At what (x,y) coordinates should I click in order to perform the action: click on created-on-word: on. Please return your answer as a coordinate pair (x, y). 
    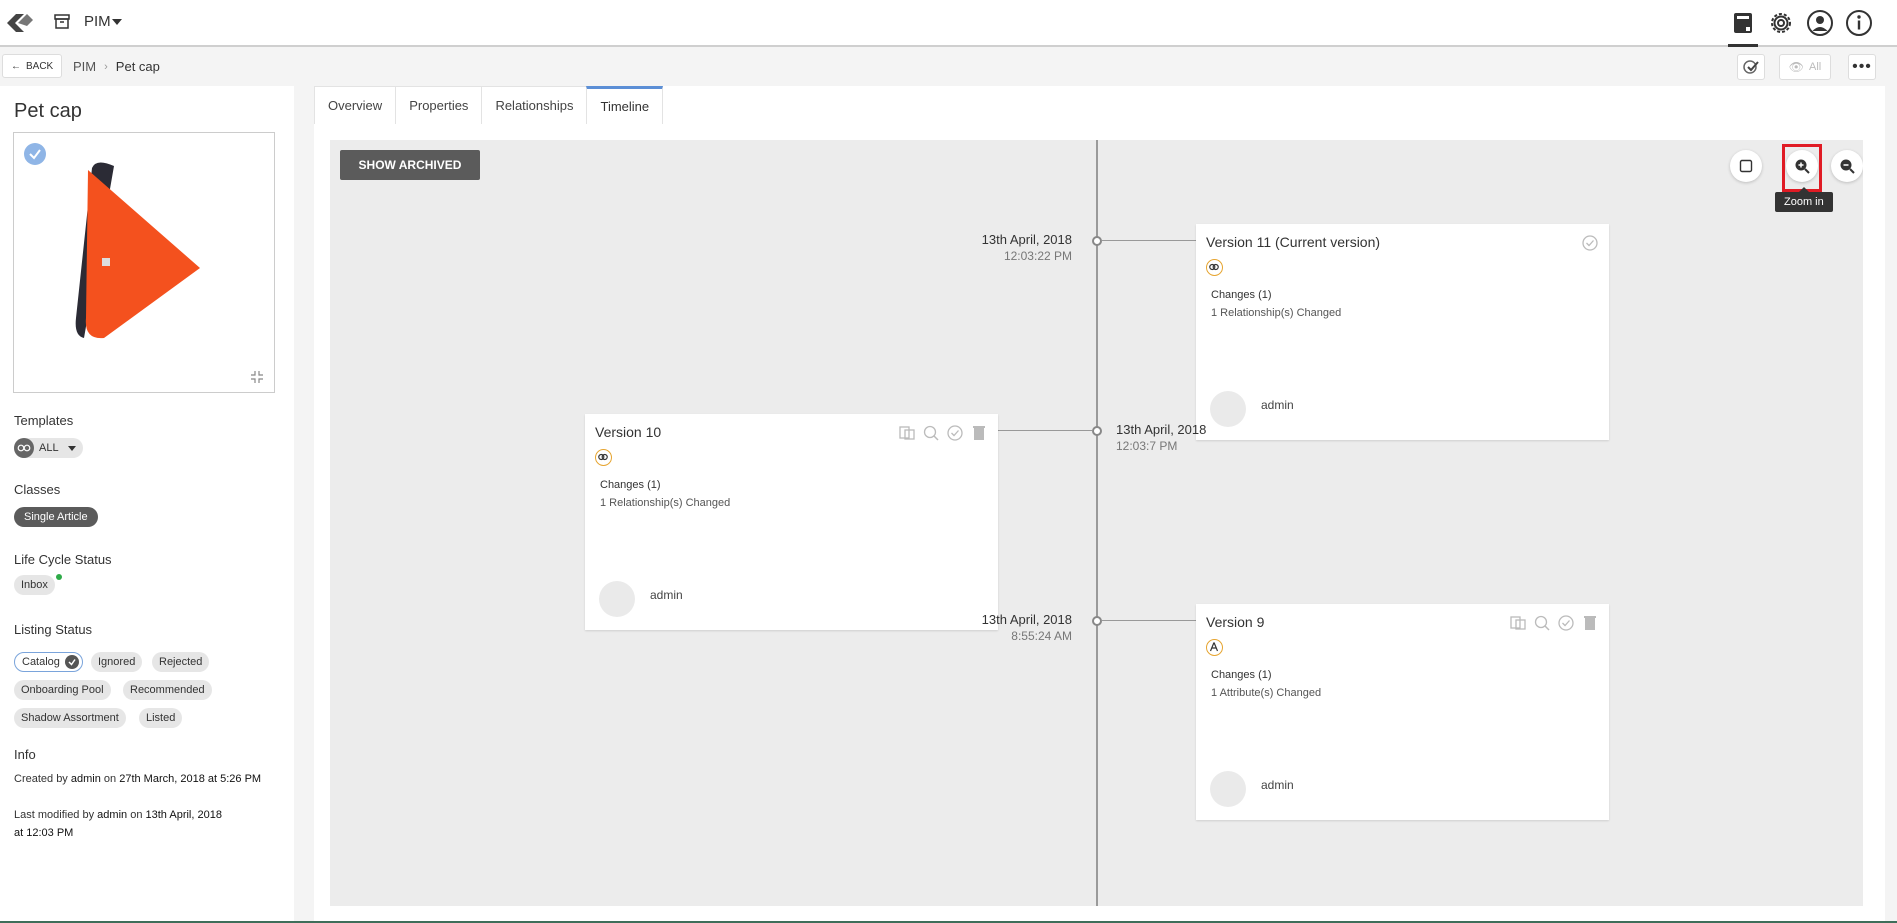
    Looking at the image, I should click on (110, 779).